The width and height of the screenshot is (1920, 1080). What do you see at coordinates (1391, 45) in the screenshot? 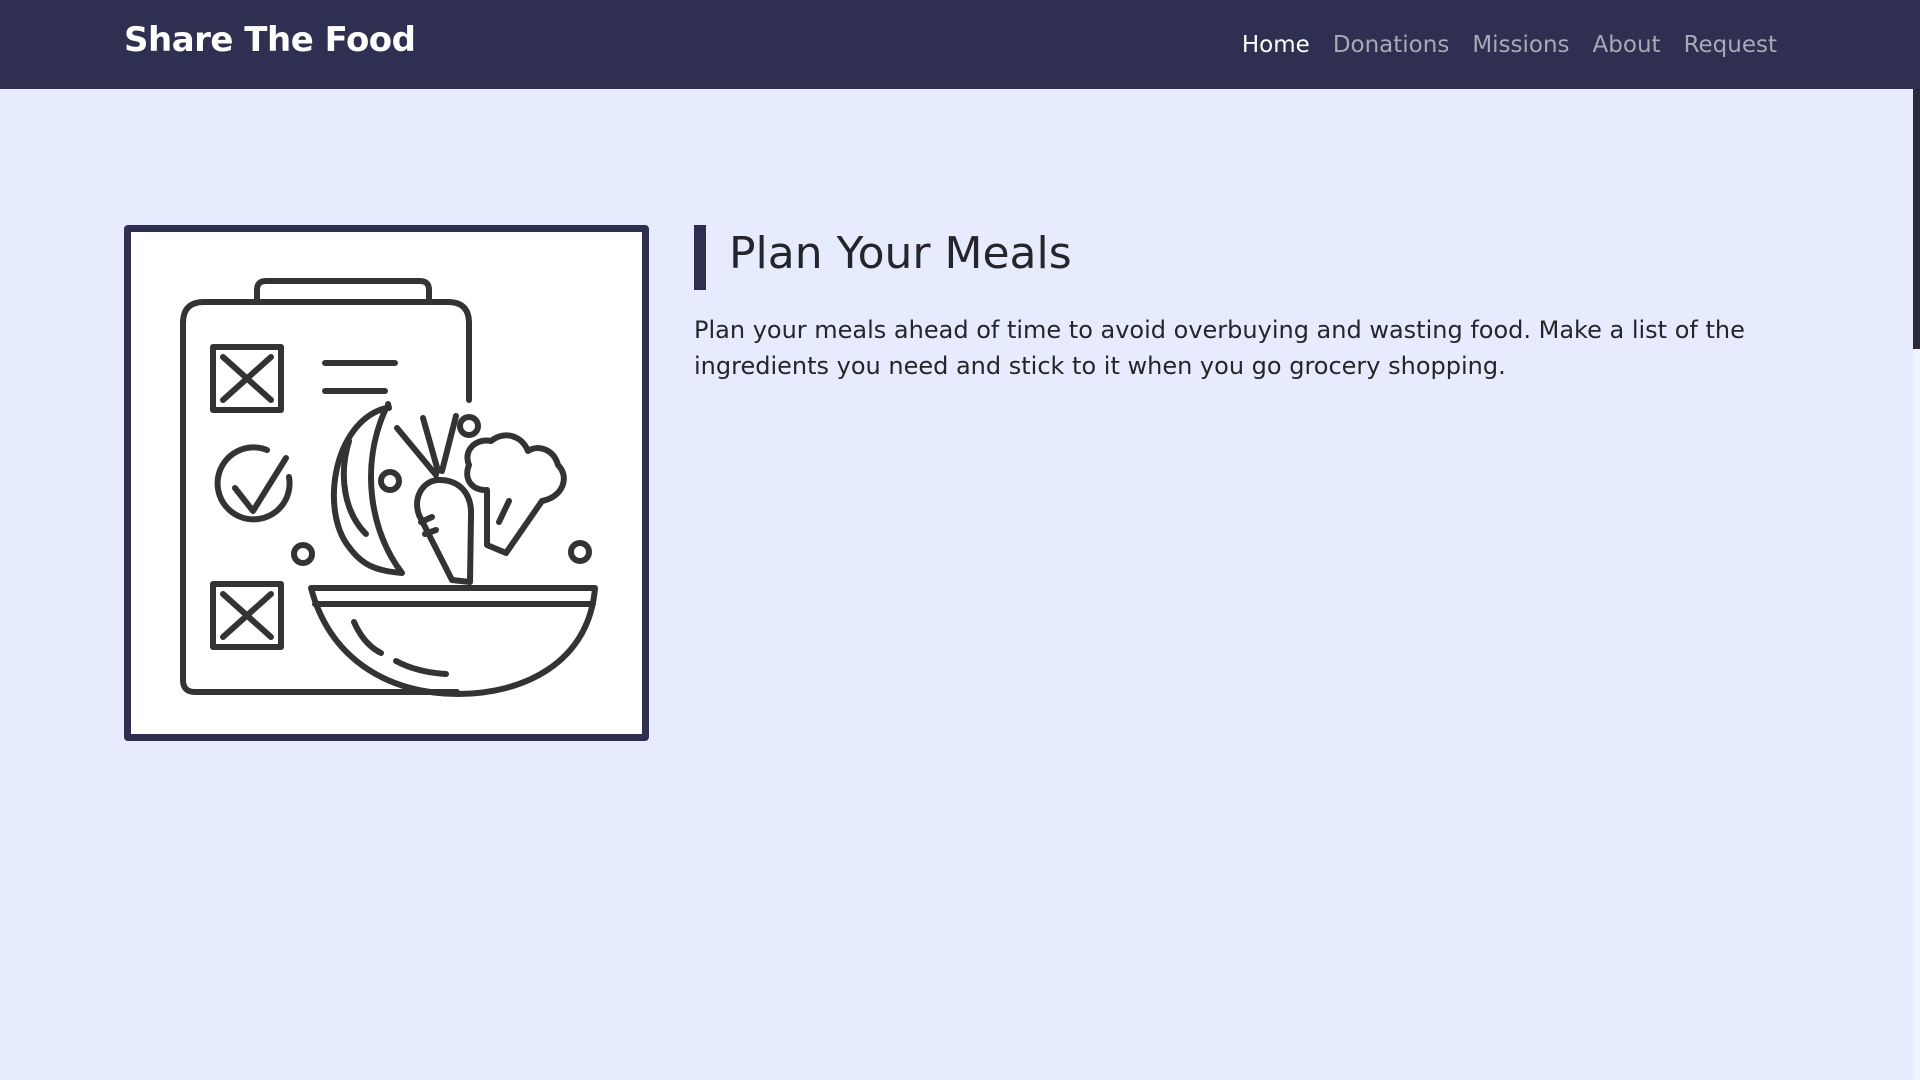
I see `nav-link-donations: Donations` at bounding box center [1391, 45].